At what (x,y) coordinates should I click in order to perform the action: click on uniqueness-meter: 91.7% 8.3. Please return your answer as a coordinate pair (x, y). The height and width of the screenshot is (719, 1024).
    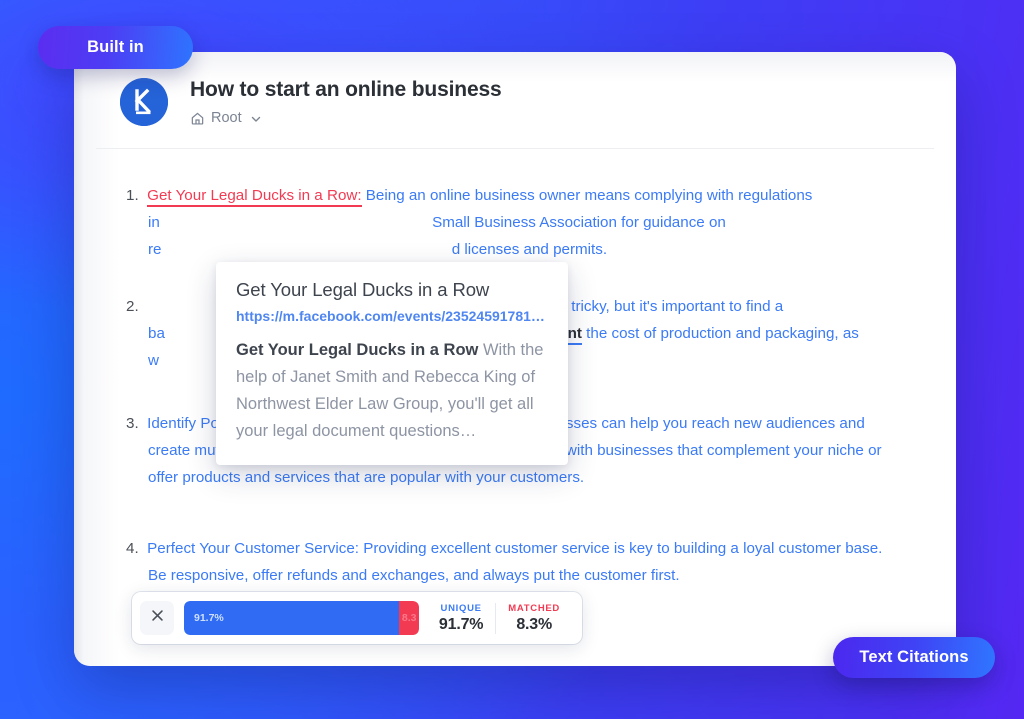
    Looking at the image, I should click on (301, 618).